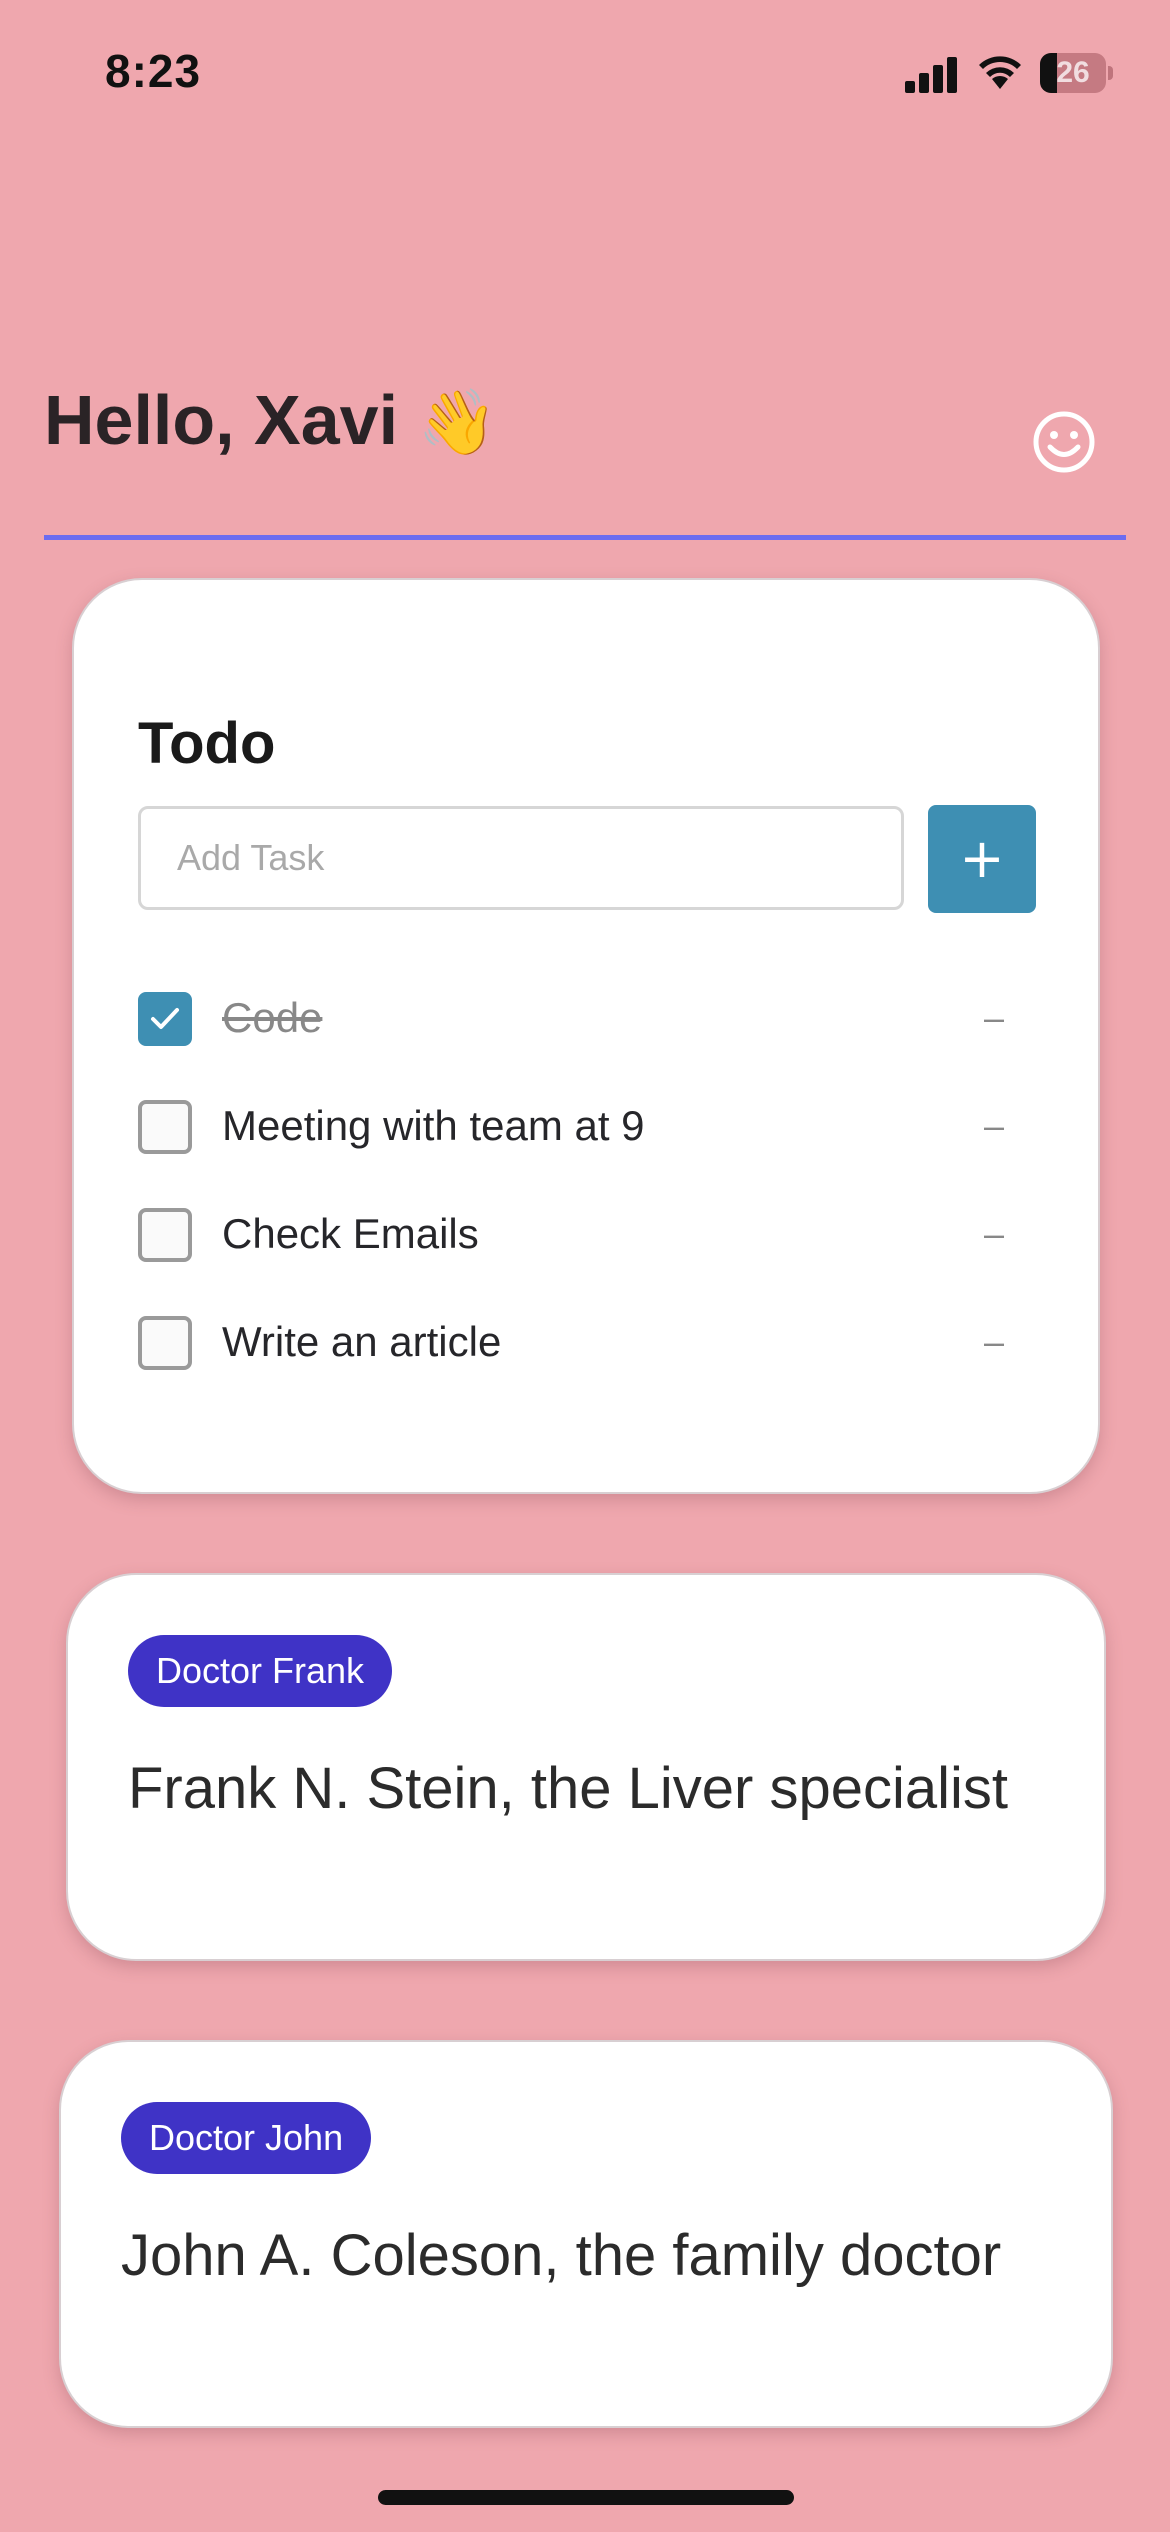 Image resolution: width=1170 pixels, height=2532 pixels. Describe the element at coordinates (457, 422) in the screenshot. I see `waving-hand-icon: 👋` at that location.